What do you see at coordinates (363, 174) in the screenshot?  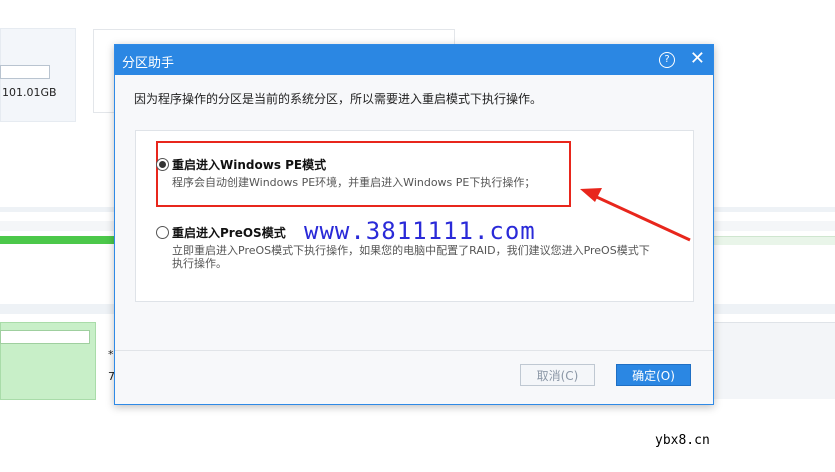 I see `red-highlight-box` at bounding box center [363, 174].